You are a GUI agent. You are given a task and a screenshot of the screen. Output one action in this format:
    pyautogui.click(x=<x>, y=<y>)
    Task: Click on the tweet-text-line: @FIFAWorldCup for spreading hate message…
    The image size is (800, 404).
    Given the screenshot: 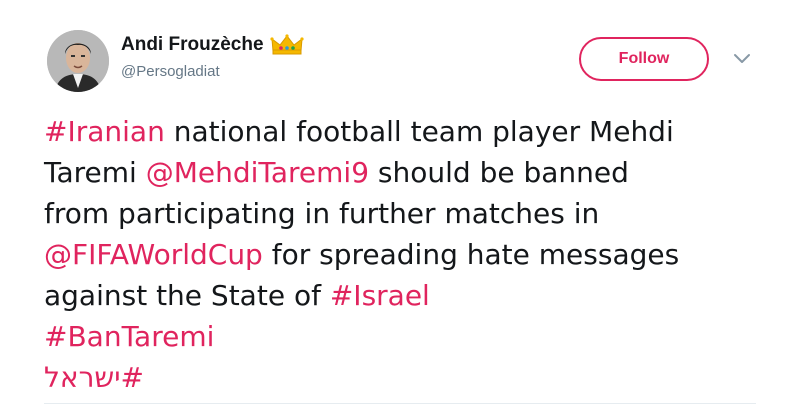 What is the action you would take?
    pyautogui.click(x=414, y=254)
    